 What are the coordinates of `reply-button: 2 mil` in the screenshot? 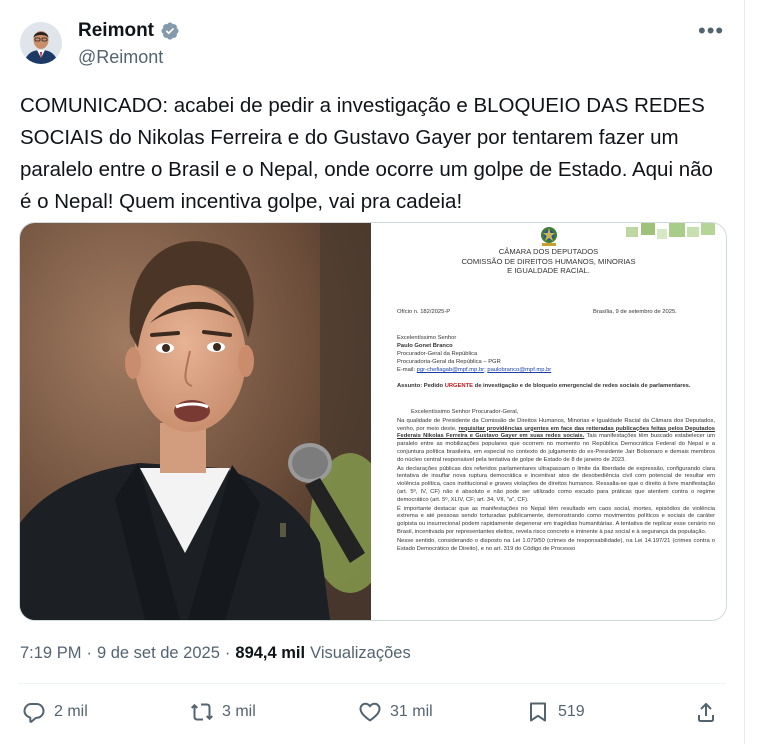 It's located at (55, 712).